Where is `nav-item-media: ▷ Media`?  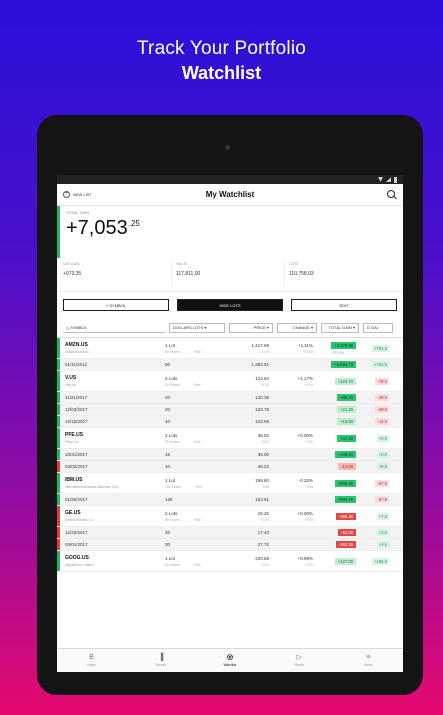 nav-item-media: ▷ Media is located at coordinates (299, 660).